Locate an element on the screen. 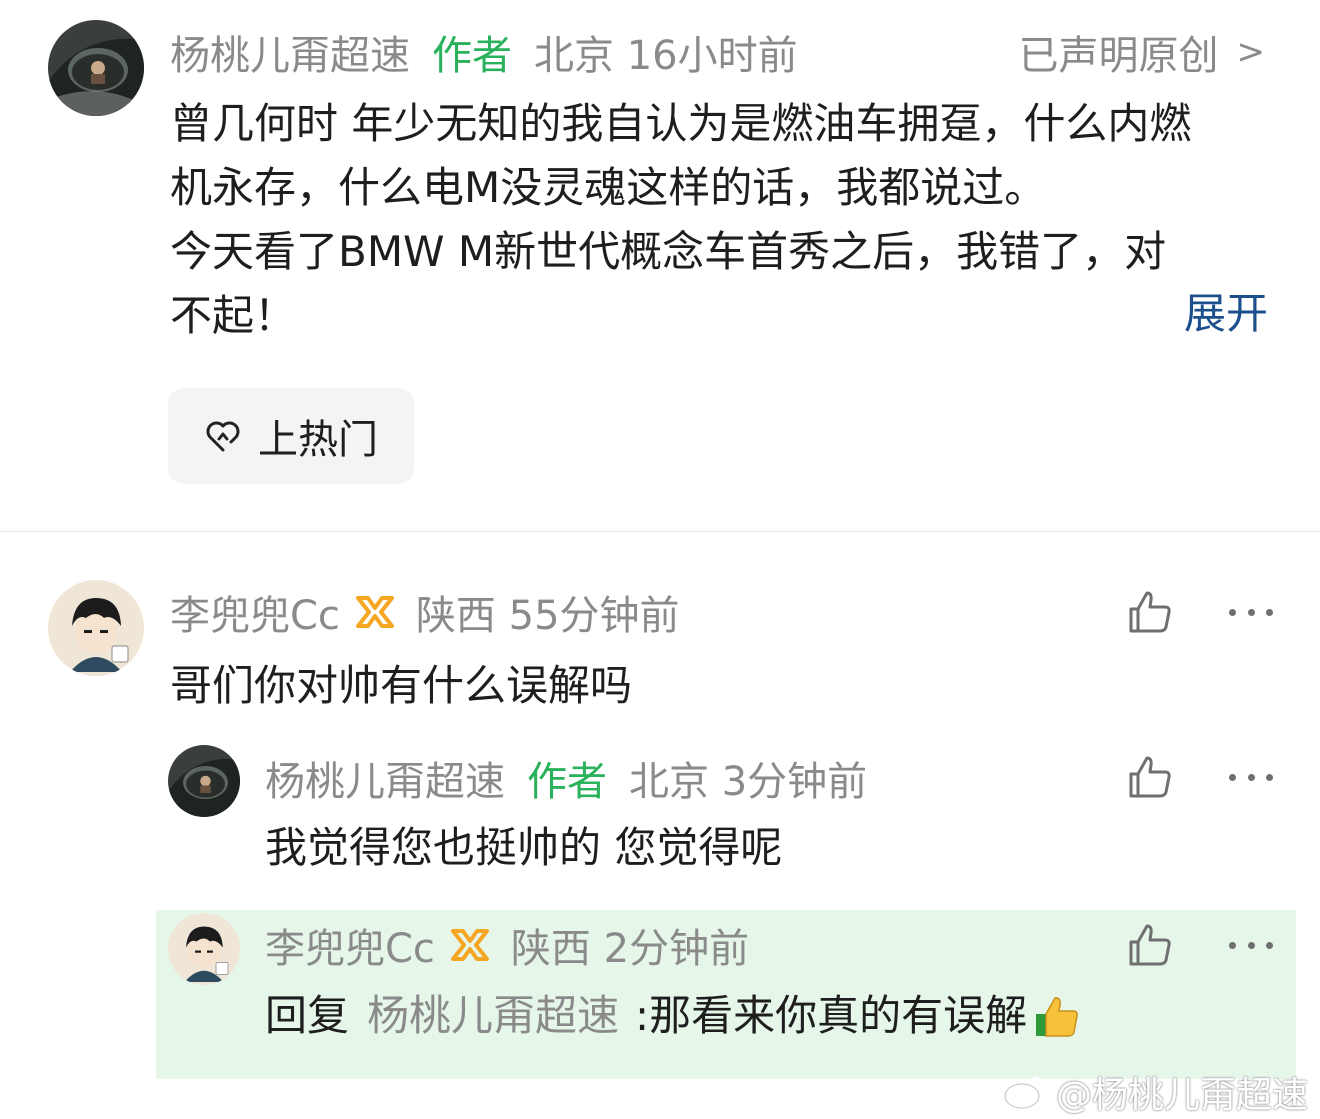  reply-text: :那看来你真的有误解 is located at coordinates (831, 1015).